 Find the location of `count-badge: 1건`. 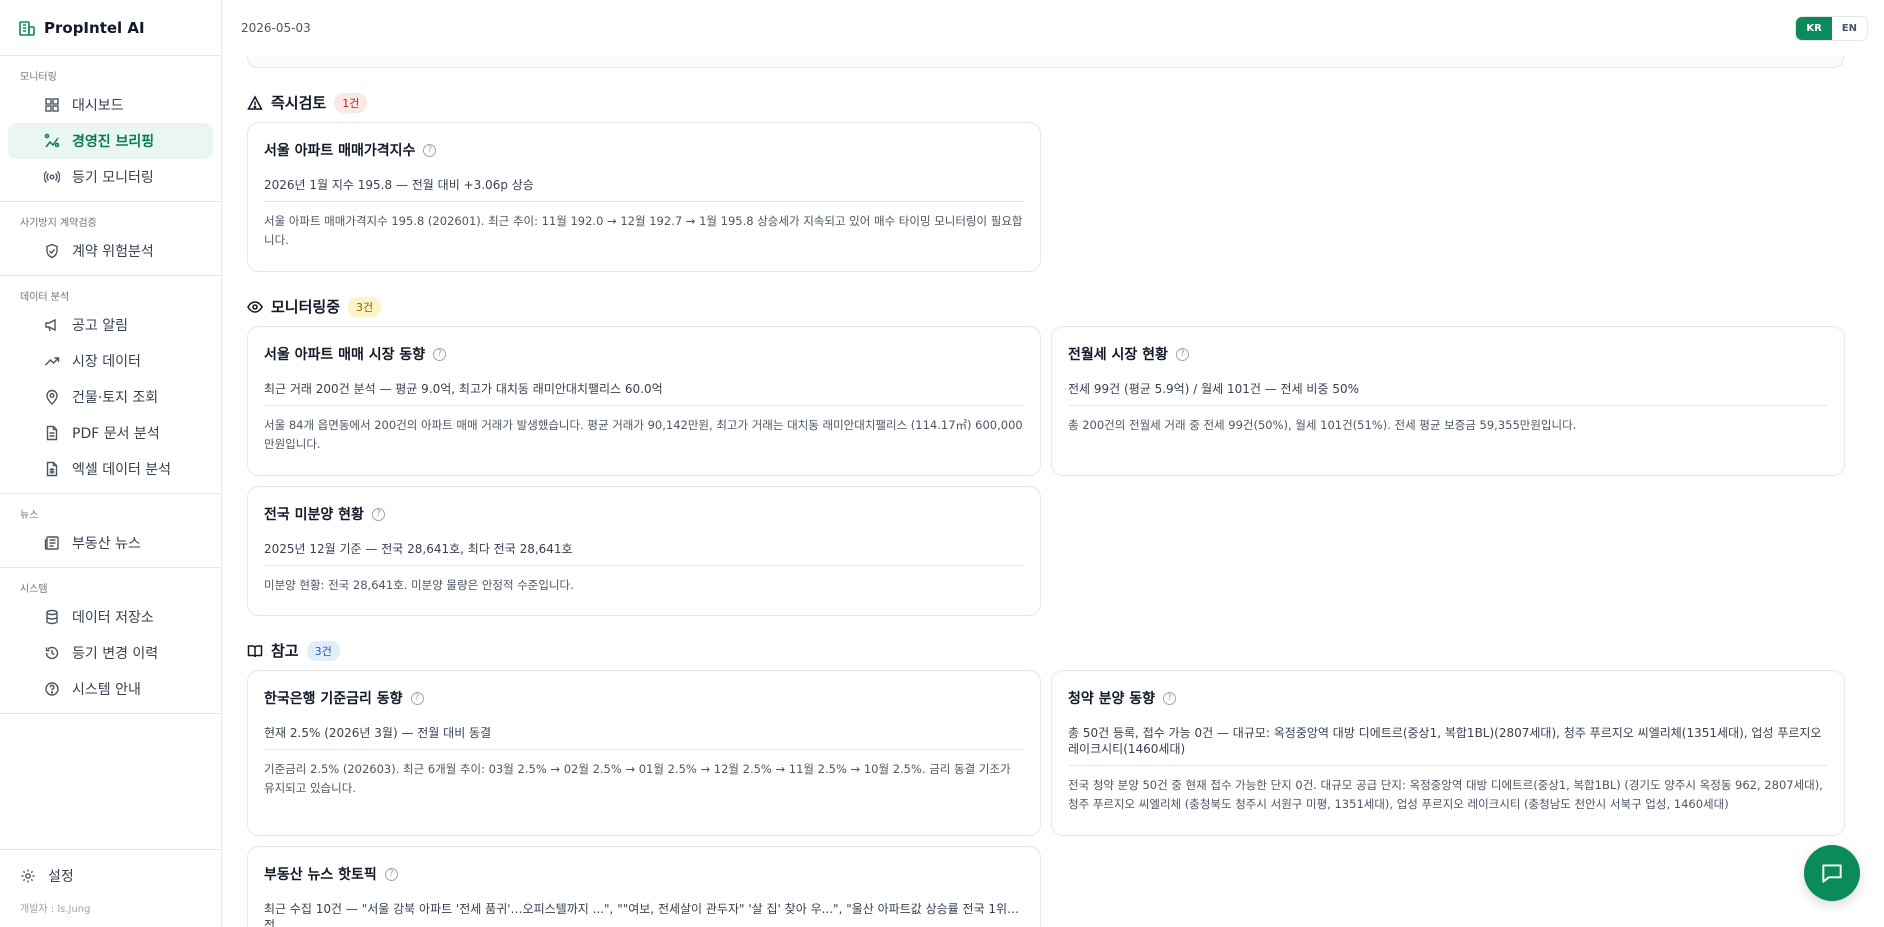

count-badge: 1건 is located at coordinates (351, 102).